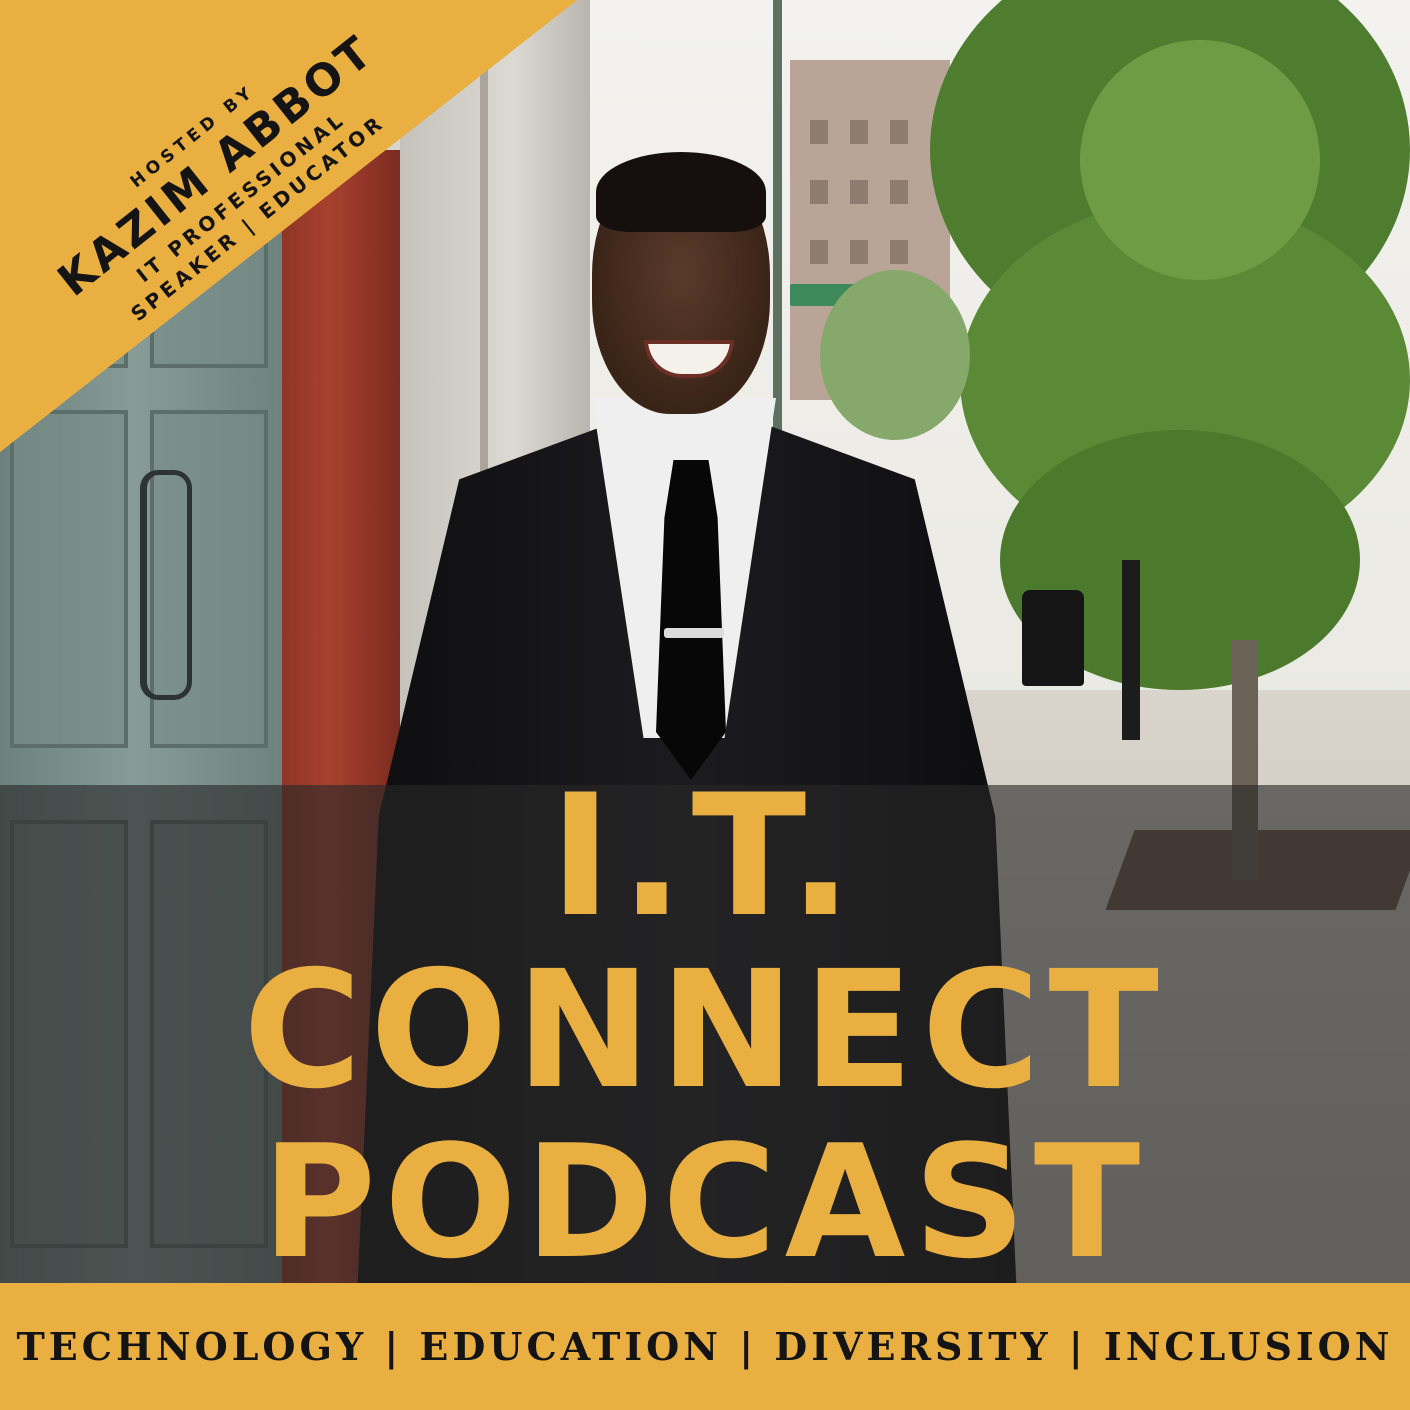 Image resolution: width=1410 pixels, height=1410 pixels. Describe the element at coordinates (705, 856) in the screenshot. I see `title-line-it: I.T.` at that location.